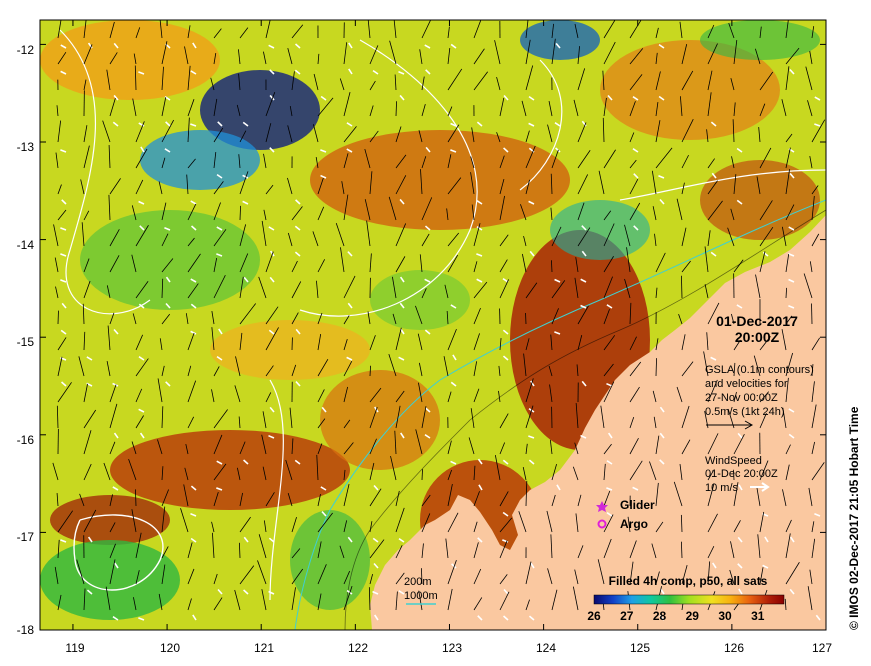 This screenshot has width=871, height=666. Describe the element at coordinates (26, 630) in the screenshot. I see `lat-tick-label: -18` at that location.